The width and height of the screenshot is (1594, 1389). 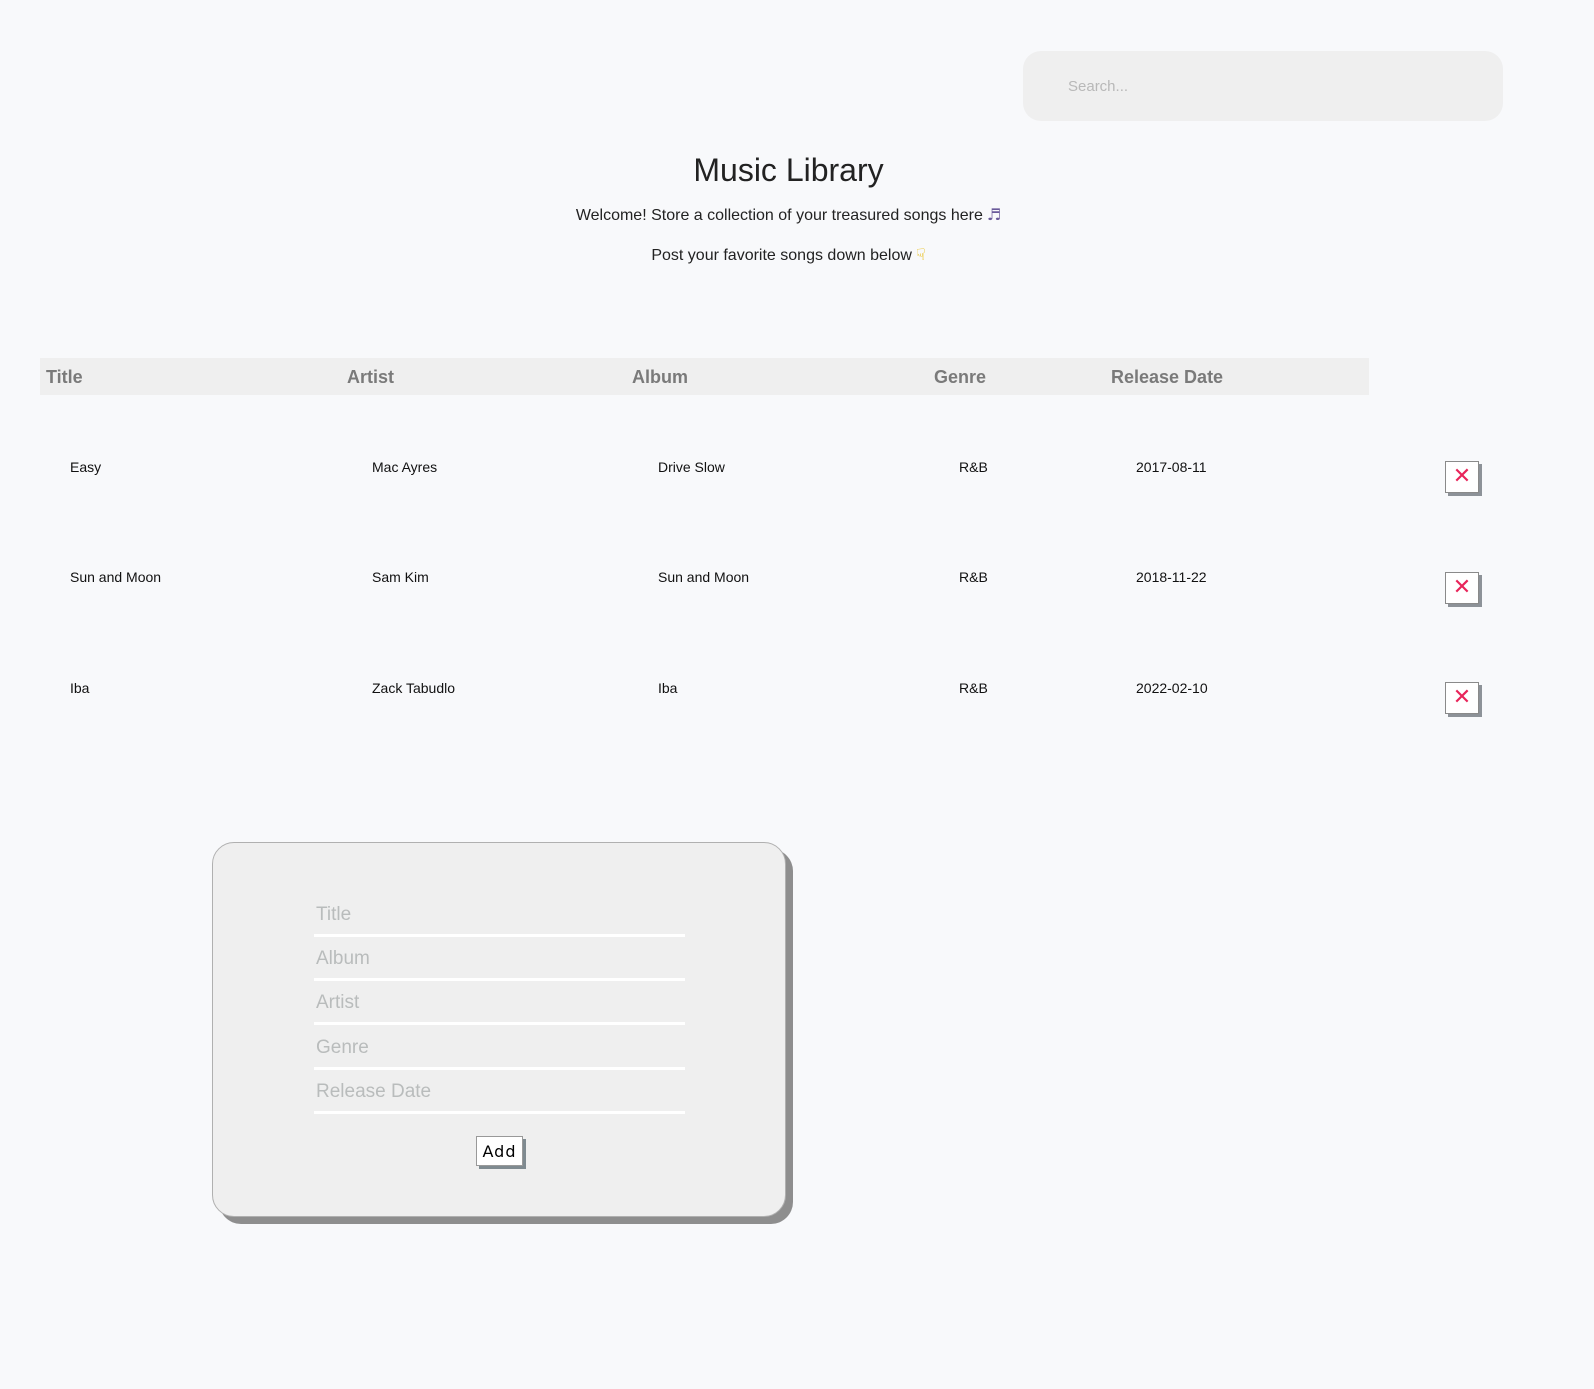 I want to click on cell-title: Easy, so click(x=86, y=467).